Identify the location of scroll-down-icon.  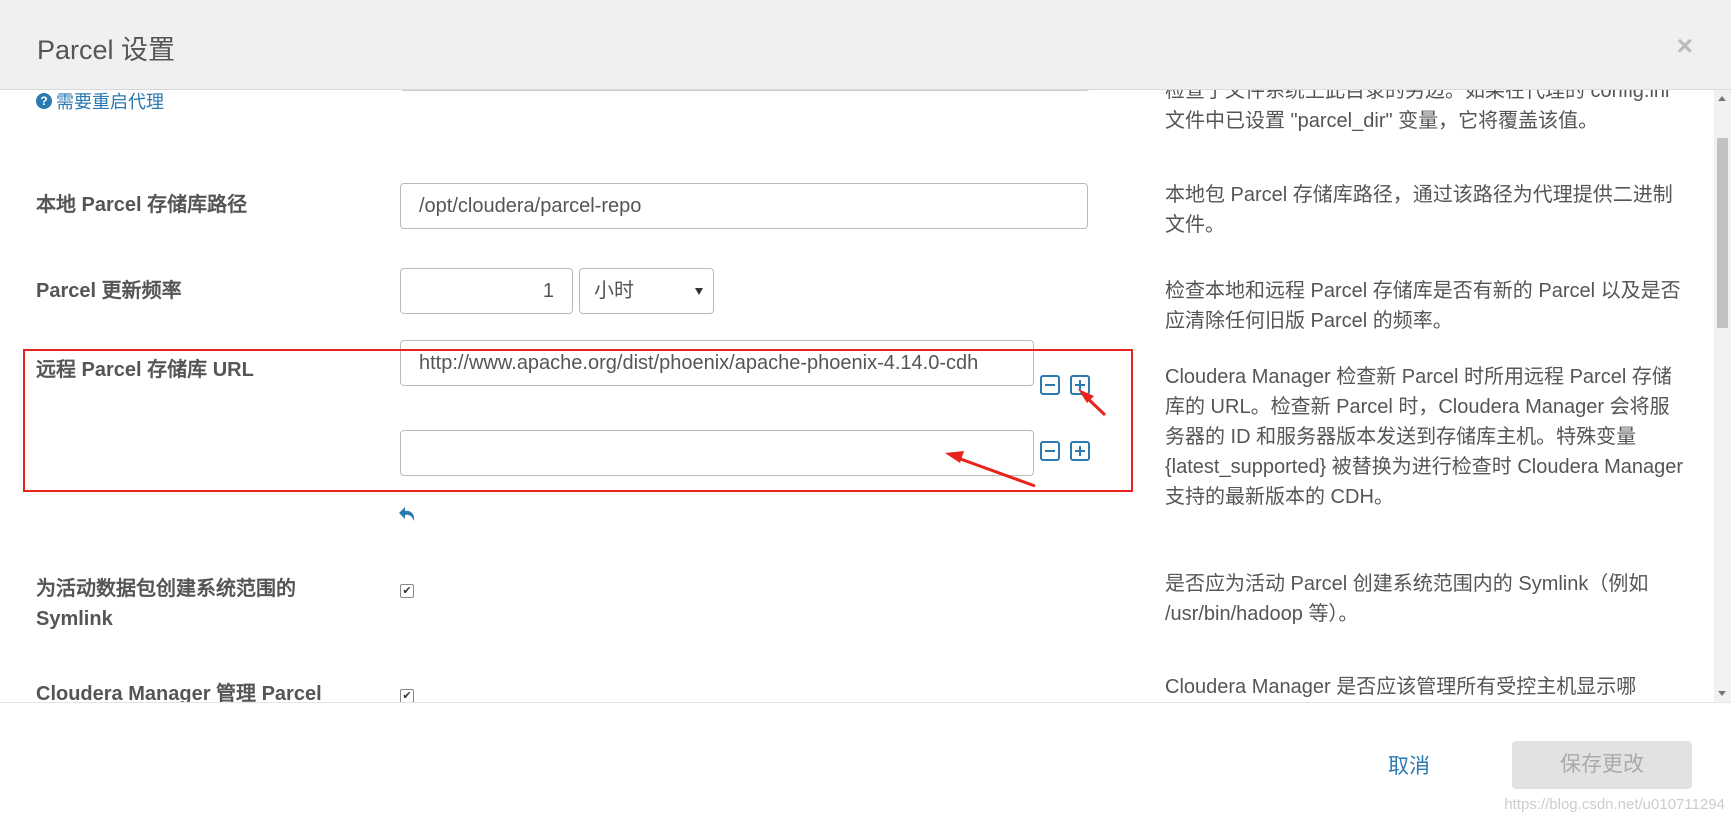
(1722, 693).